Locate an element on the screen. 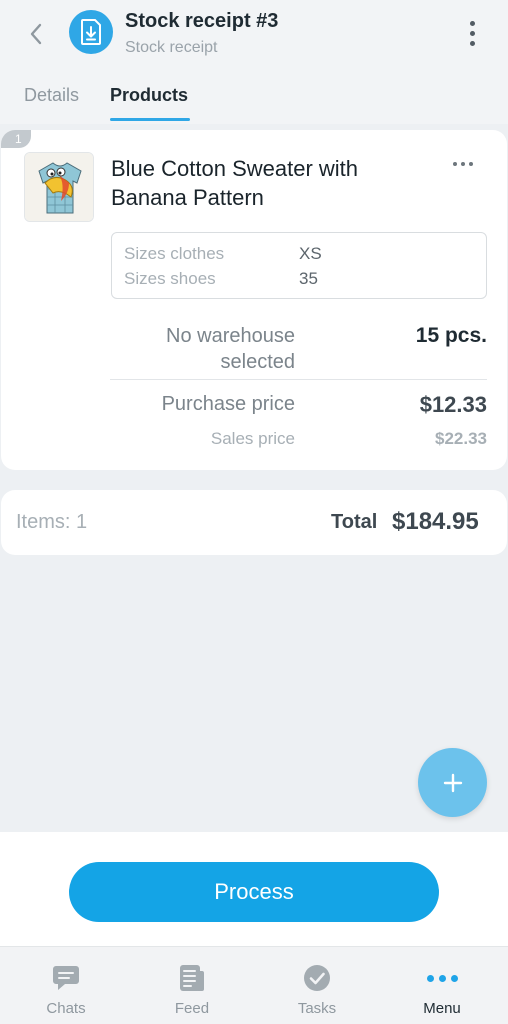  product-options-button is located at coordinates (463, 164).